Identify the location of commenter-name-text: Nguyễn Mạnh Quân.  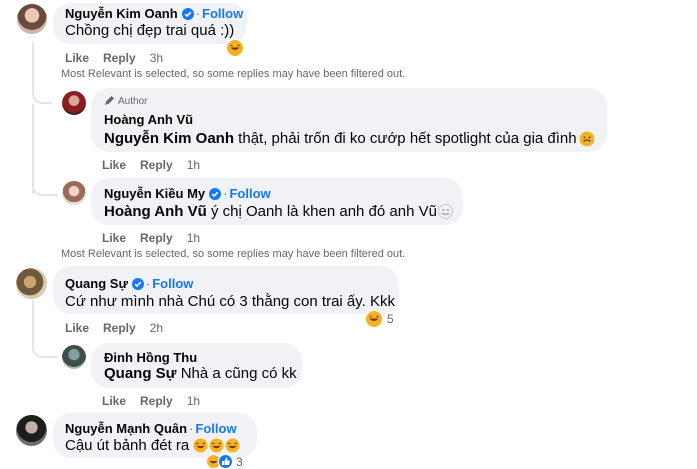
(126, 428).